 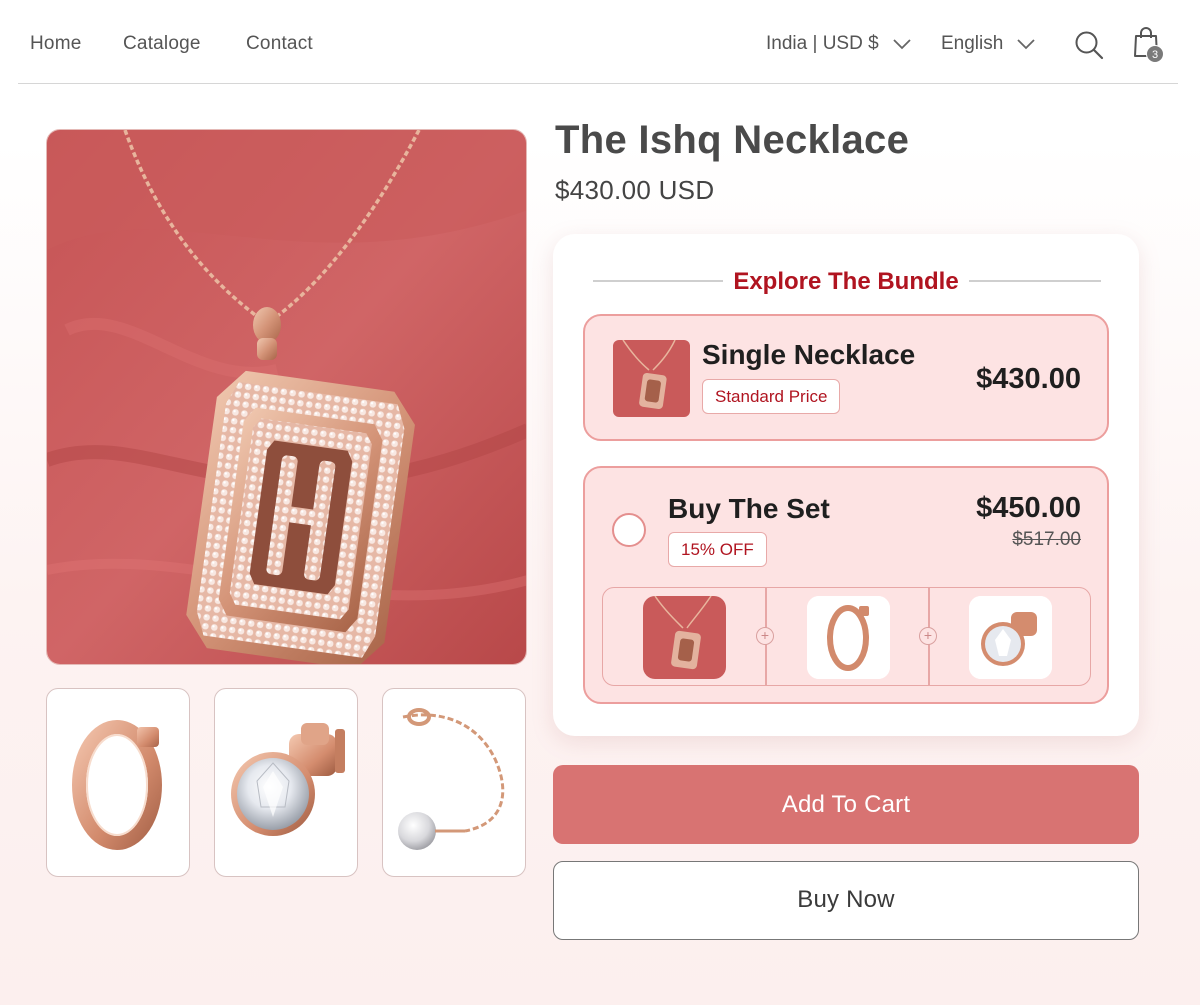 What do you see at coordinates (451, 779) in the screenshot?
I see `pearl-bracelet-photo` at bounding box center [451, 779].